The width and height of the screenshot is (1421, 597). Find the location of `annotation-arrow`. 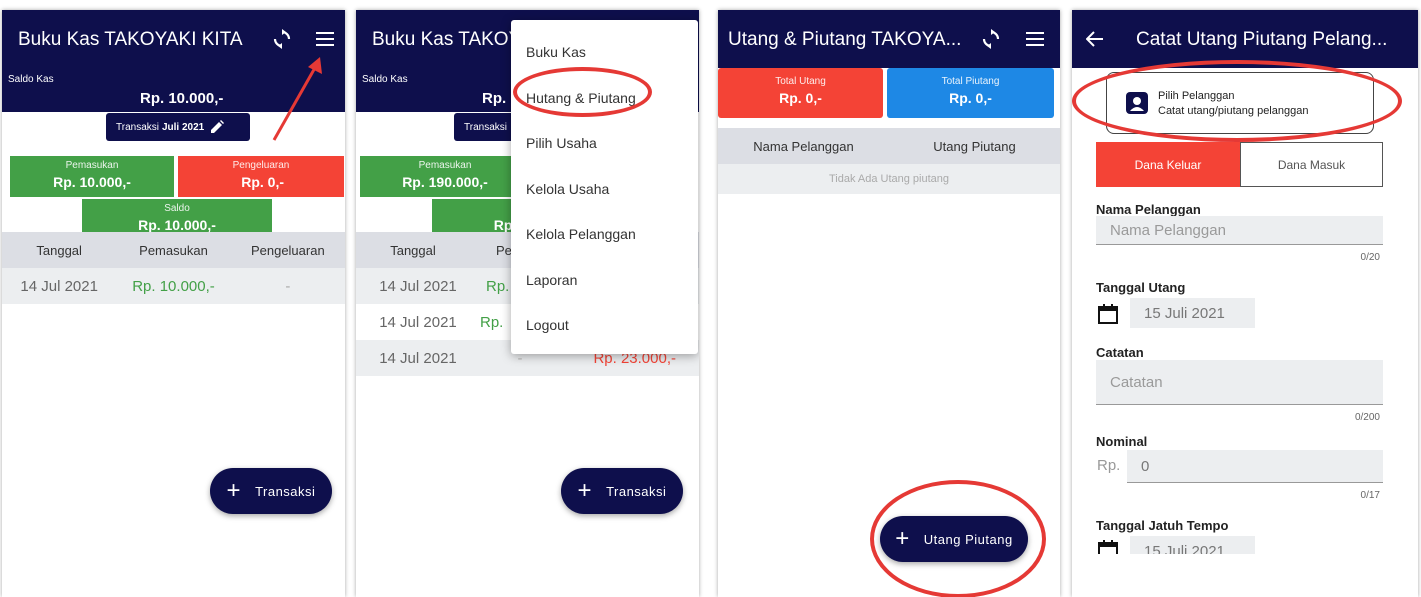

annotation-arrow is located at coordinates (297, 99).